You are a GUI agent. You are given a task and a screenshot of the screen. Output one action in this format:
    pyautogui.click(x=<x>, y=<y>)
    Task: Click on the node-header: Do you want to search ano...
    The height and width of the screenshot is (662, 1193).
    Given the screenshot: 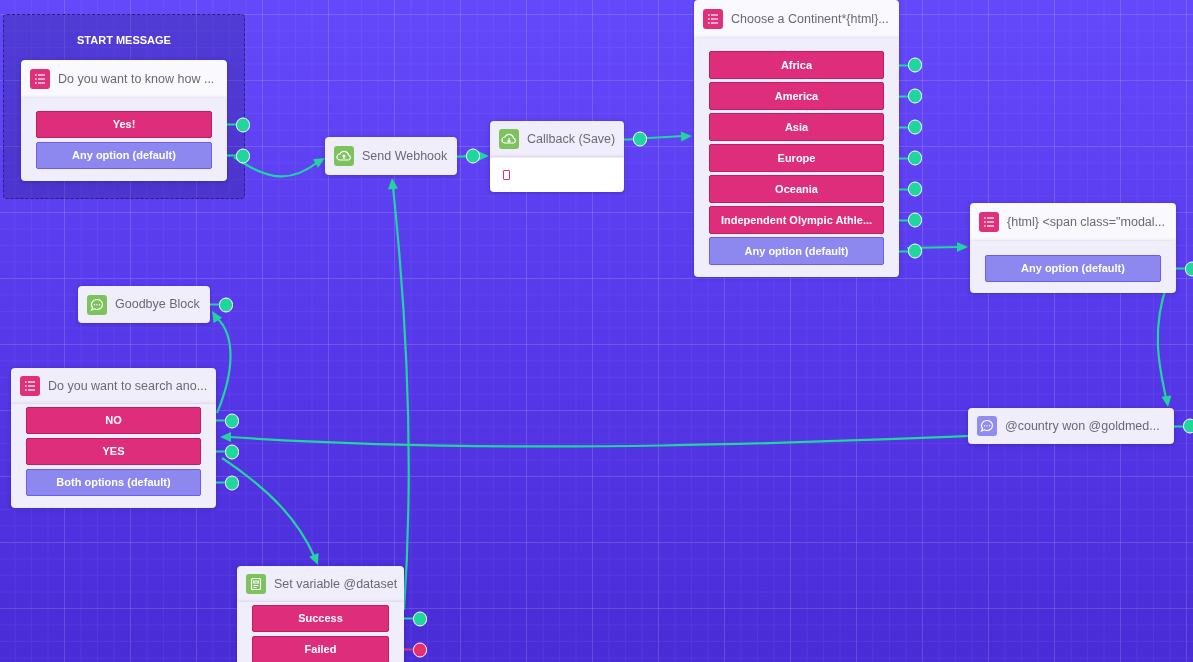 What is the action you would take?
    pyautogui.click(x=113, y=386)
    